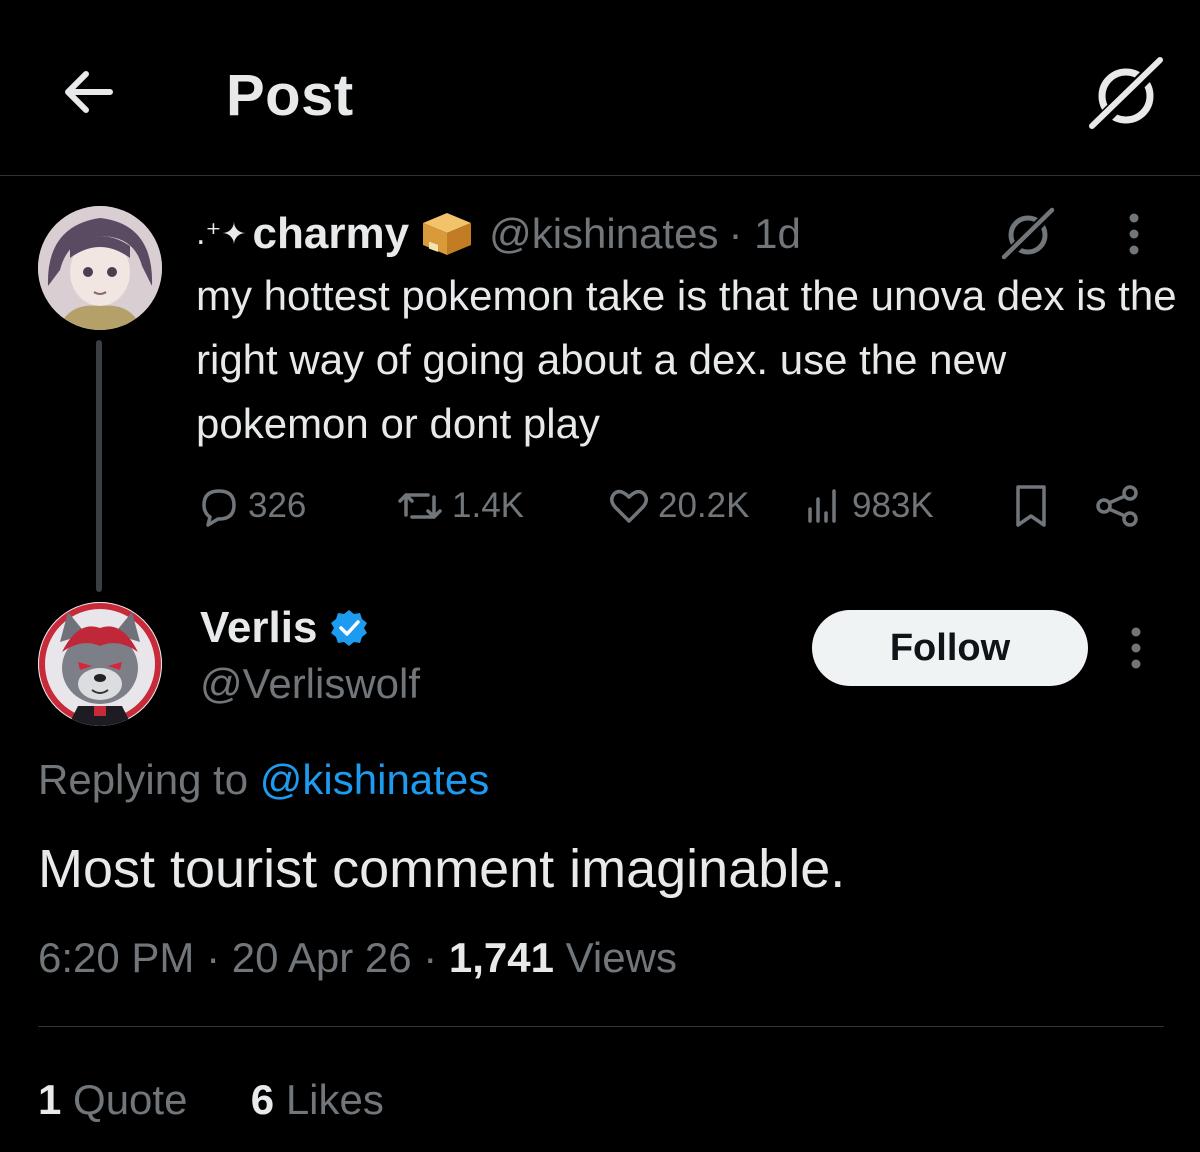 The width and height of the screenshot is (1200, 1152). I want to click on package-emoji-icon, so click(447, 234).